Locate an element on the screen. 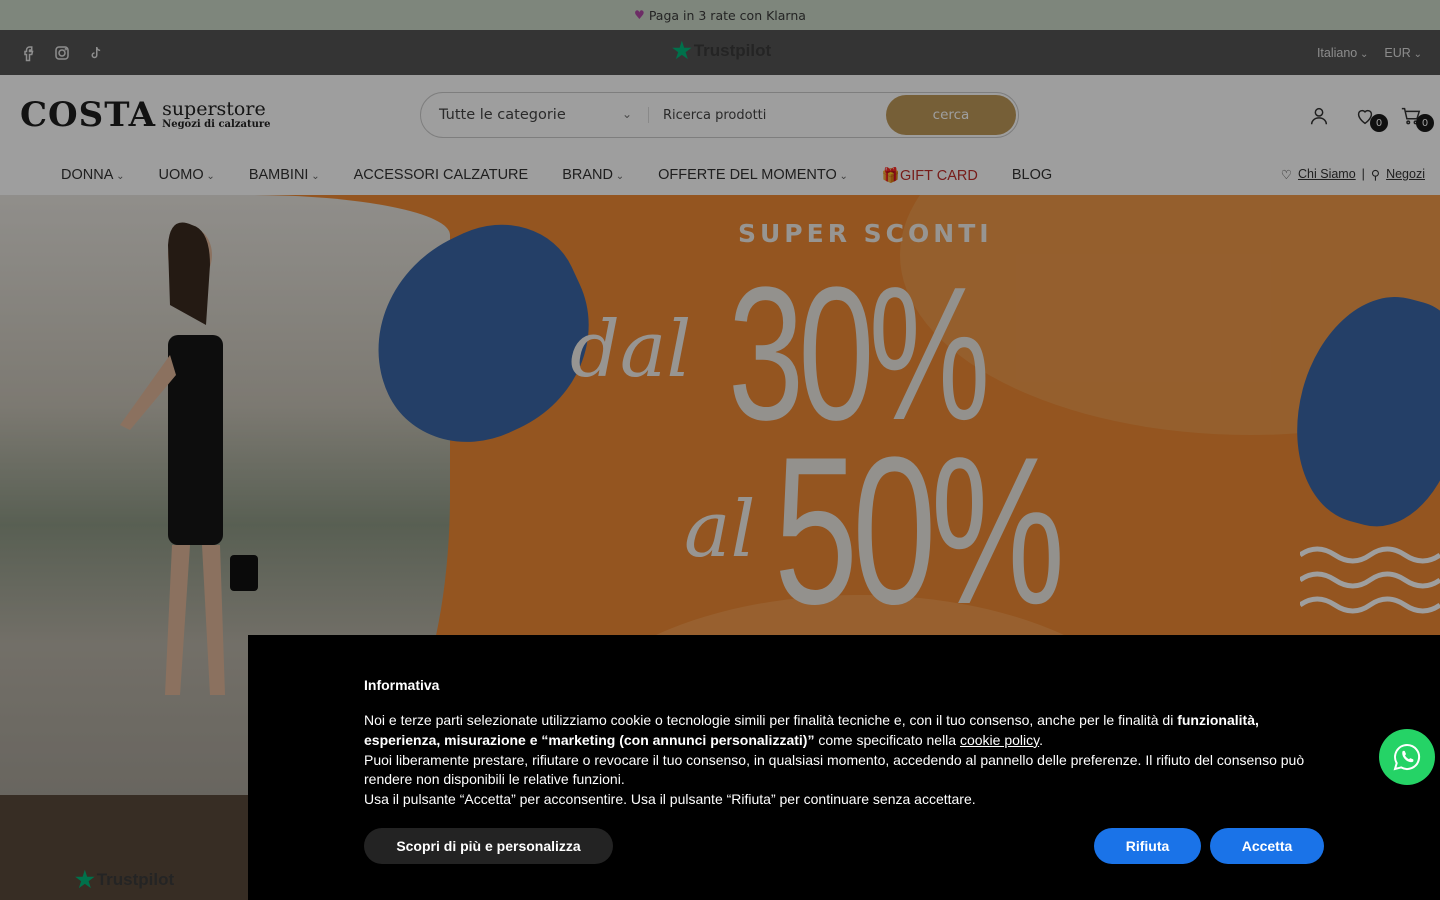 Image resolution: width=1440 pixels, height=900 pixels. nav-item-gift-card: 🎁GIFT CARD is located at coordinates (930, 175).